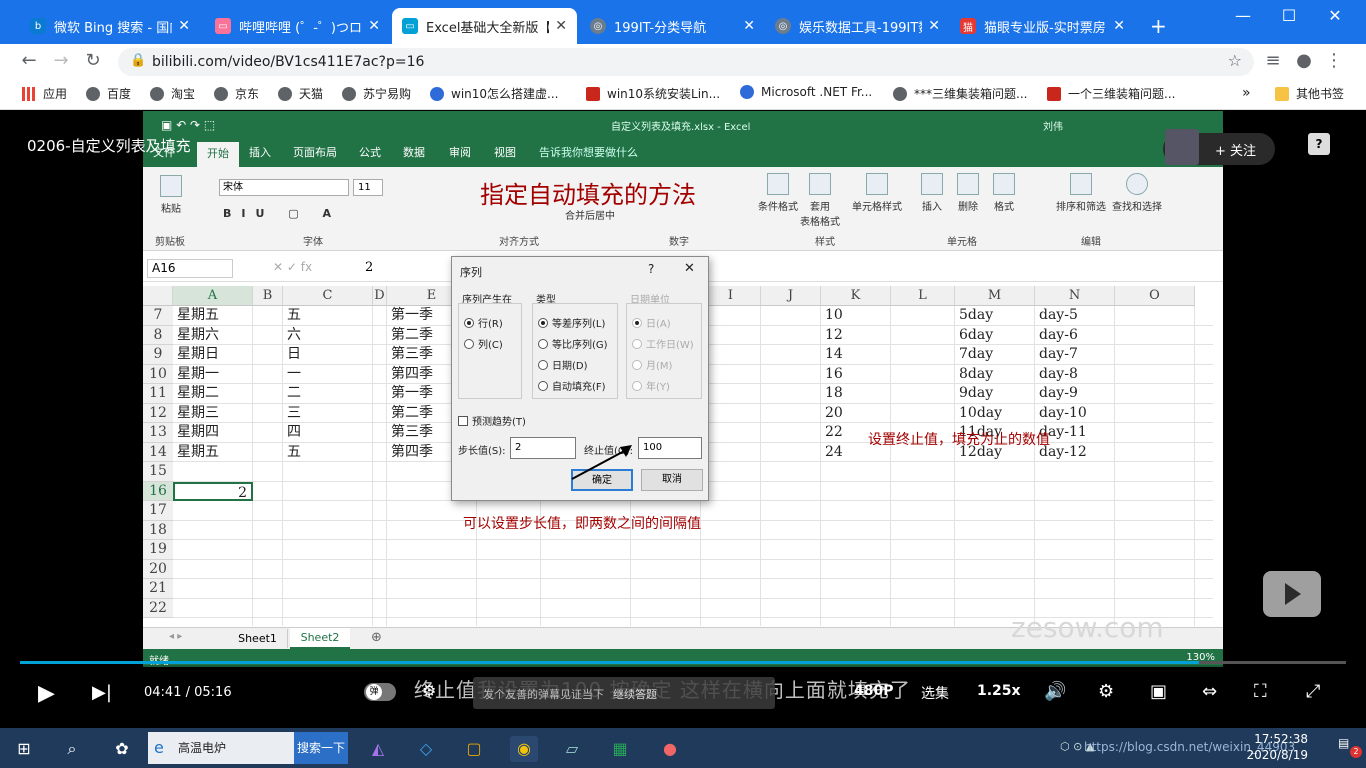  What do you see at coordinates (159, 747) in the screenshot?
I see `ie-icon: e` at bounding box center [159, 747].